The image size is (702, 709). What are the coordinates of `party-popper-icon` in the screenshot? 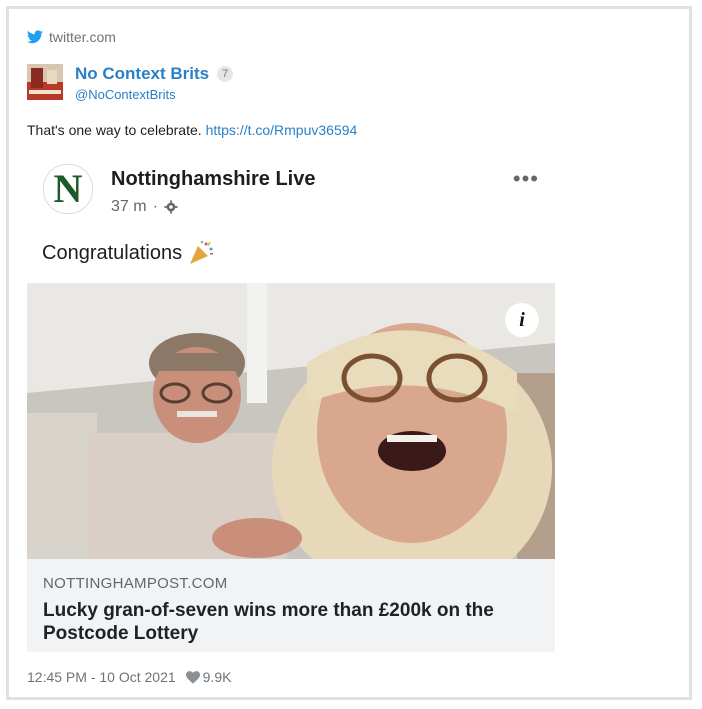 It's located at (202, 252).